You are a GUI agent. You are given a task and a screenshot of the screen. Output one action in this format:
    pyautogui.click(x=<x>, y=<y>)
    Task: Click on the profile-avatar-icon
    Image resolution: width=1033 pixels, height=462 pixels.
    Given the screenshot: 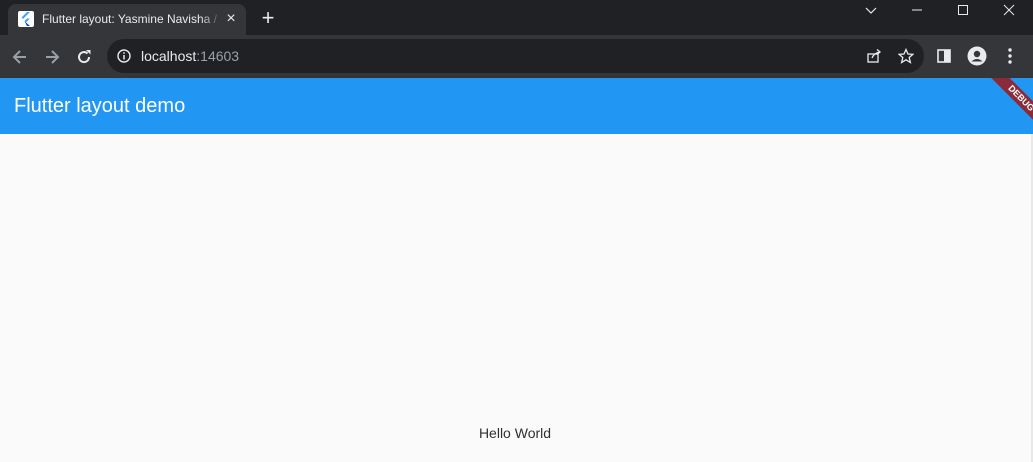 What is the action you would take?
    pyautogui.click(x=977, y=56)
    